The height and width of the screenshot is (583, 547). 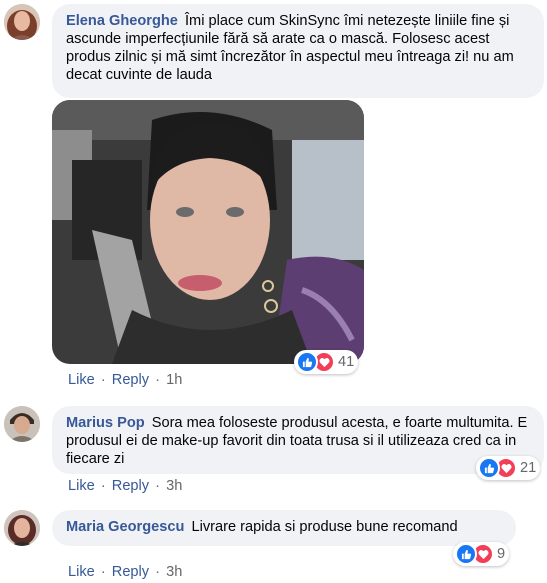 I want to click on timestamp: 1h, so click(x=174, y=380).